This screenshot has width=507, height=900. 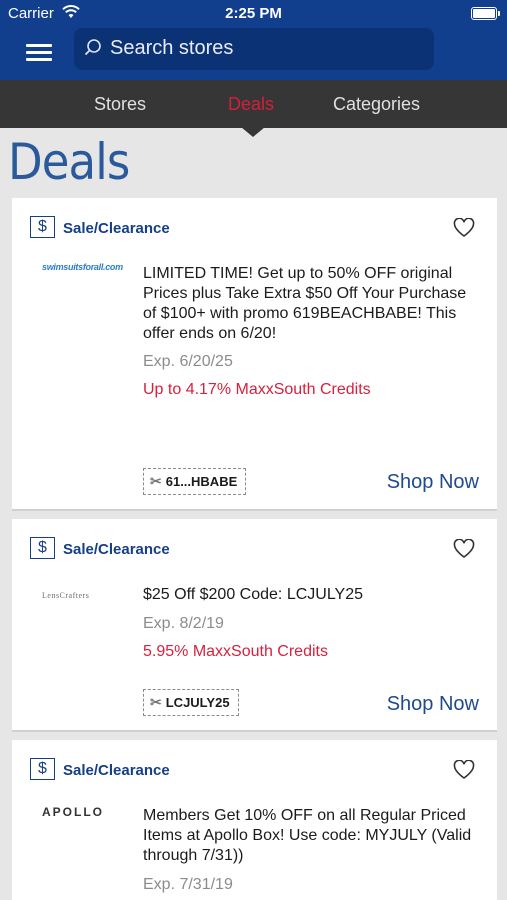 I want to click on active-tab-pointer, so click(x=253, y=132).